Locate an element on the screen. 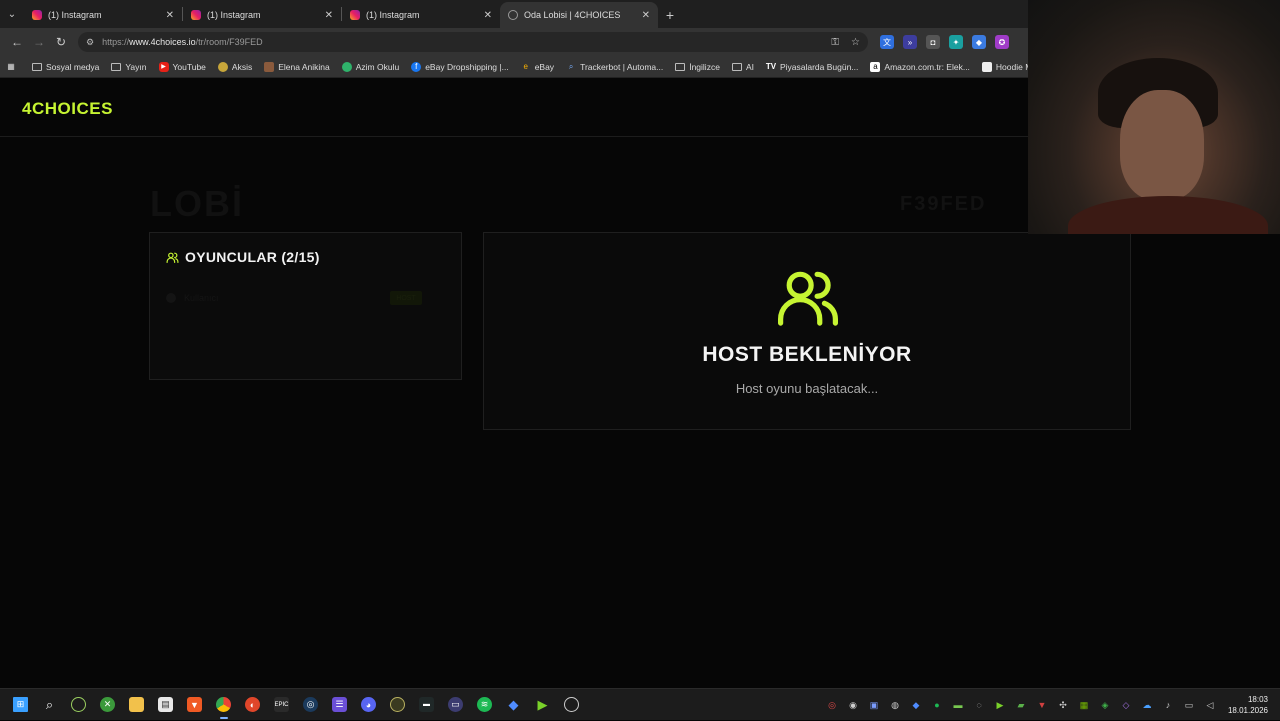 This screenshot has height=721, width=1280. players-title: OYUNCULAR (2/15) is located at coordinates (252, 257).